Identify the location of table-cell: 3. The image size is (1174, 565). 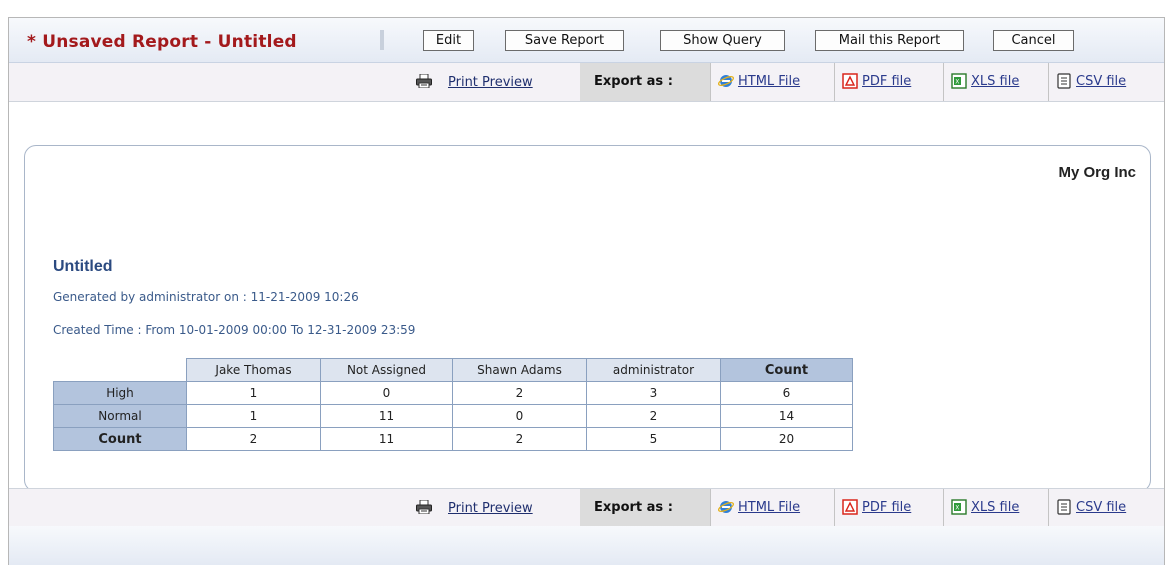
(653, 393).